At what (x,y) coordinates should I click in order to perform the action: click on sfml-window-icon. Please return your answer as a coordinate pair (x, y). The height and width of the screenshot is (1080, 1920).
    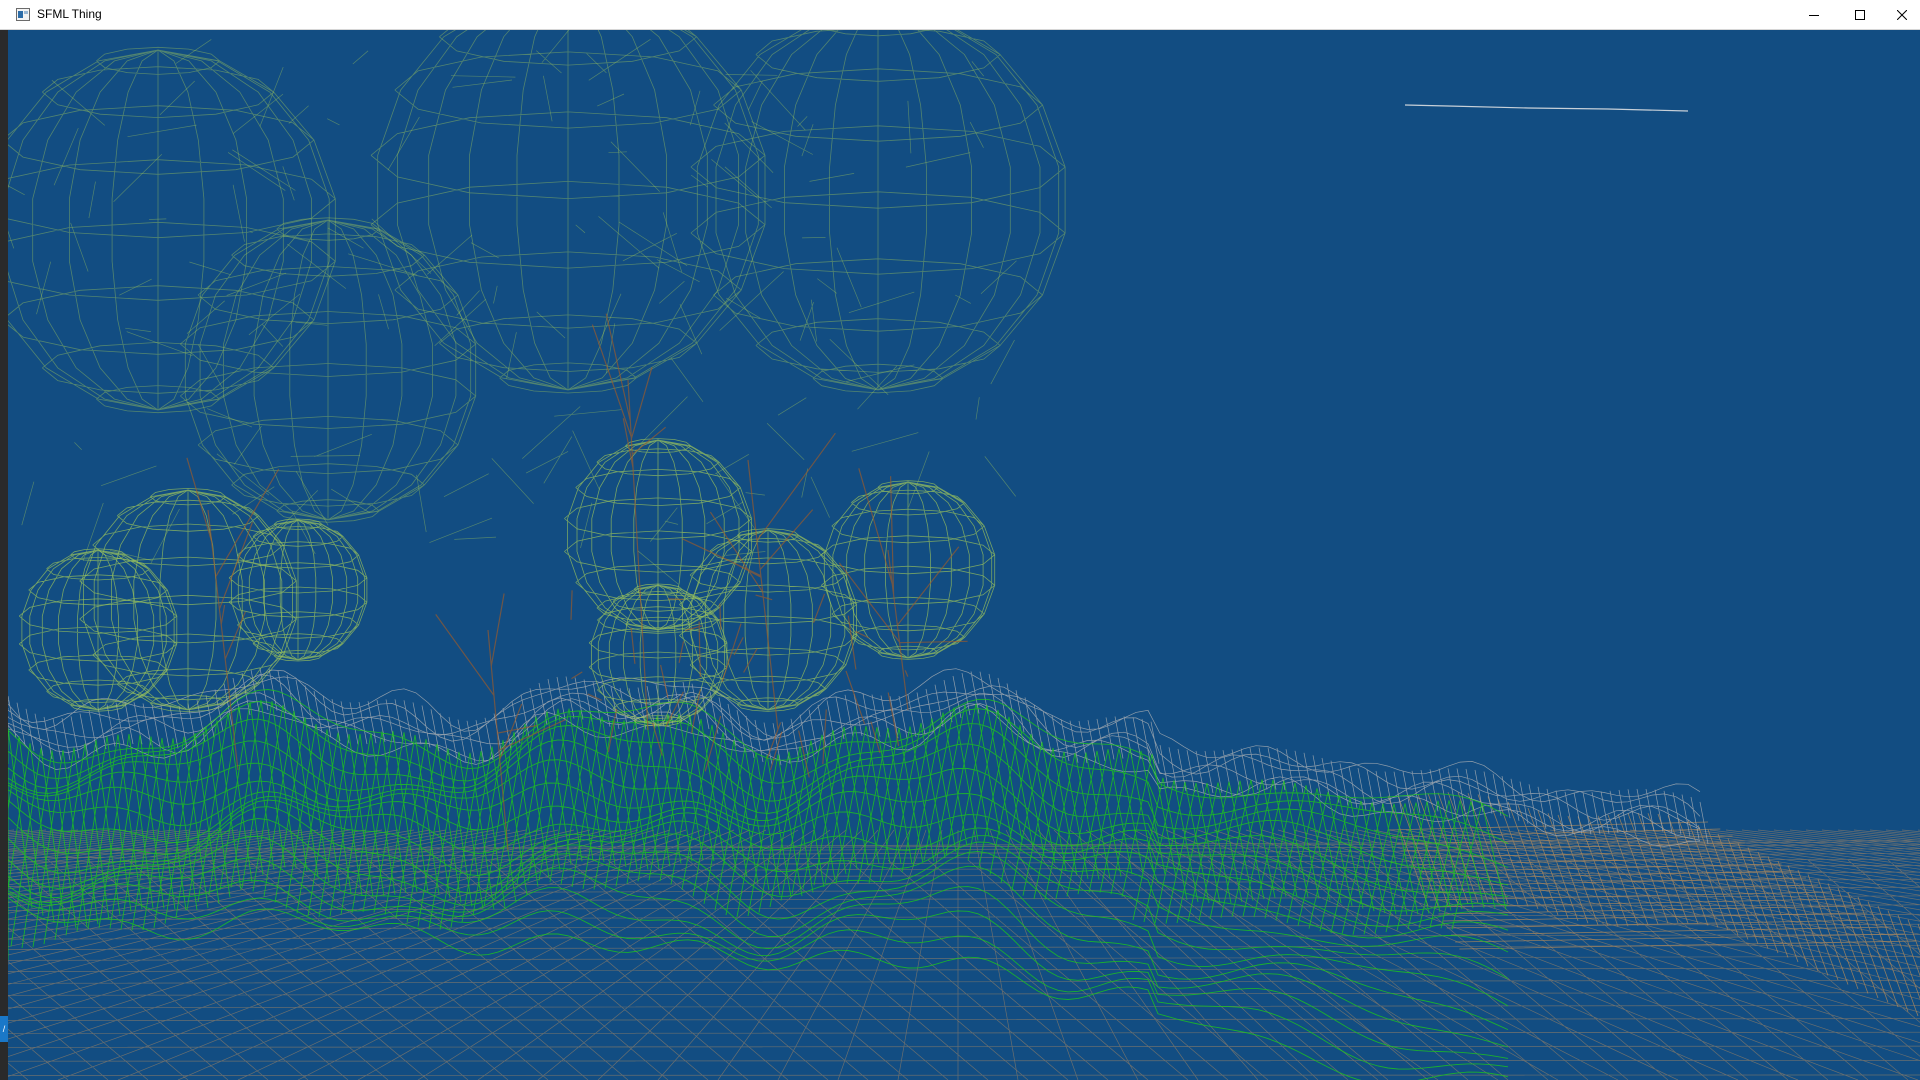
    Looking at the image, I should click on (23, 14).